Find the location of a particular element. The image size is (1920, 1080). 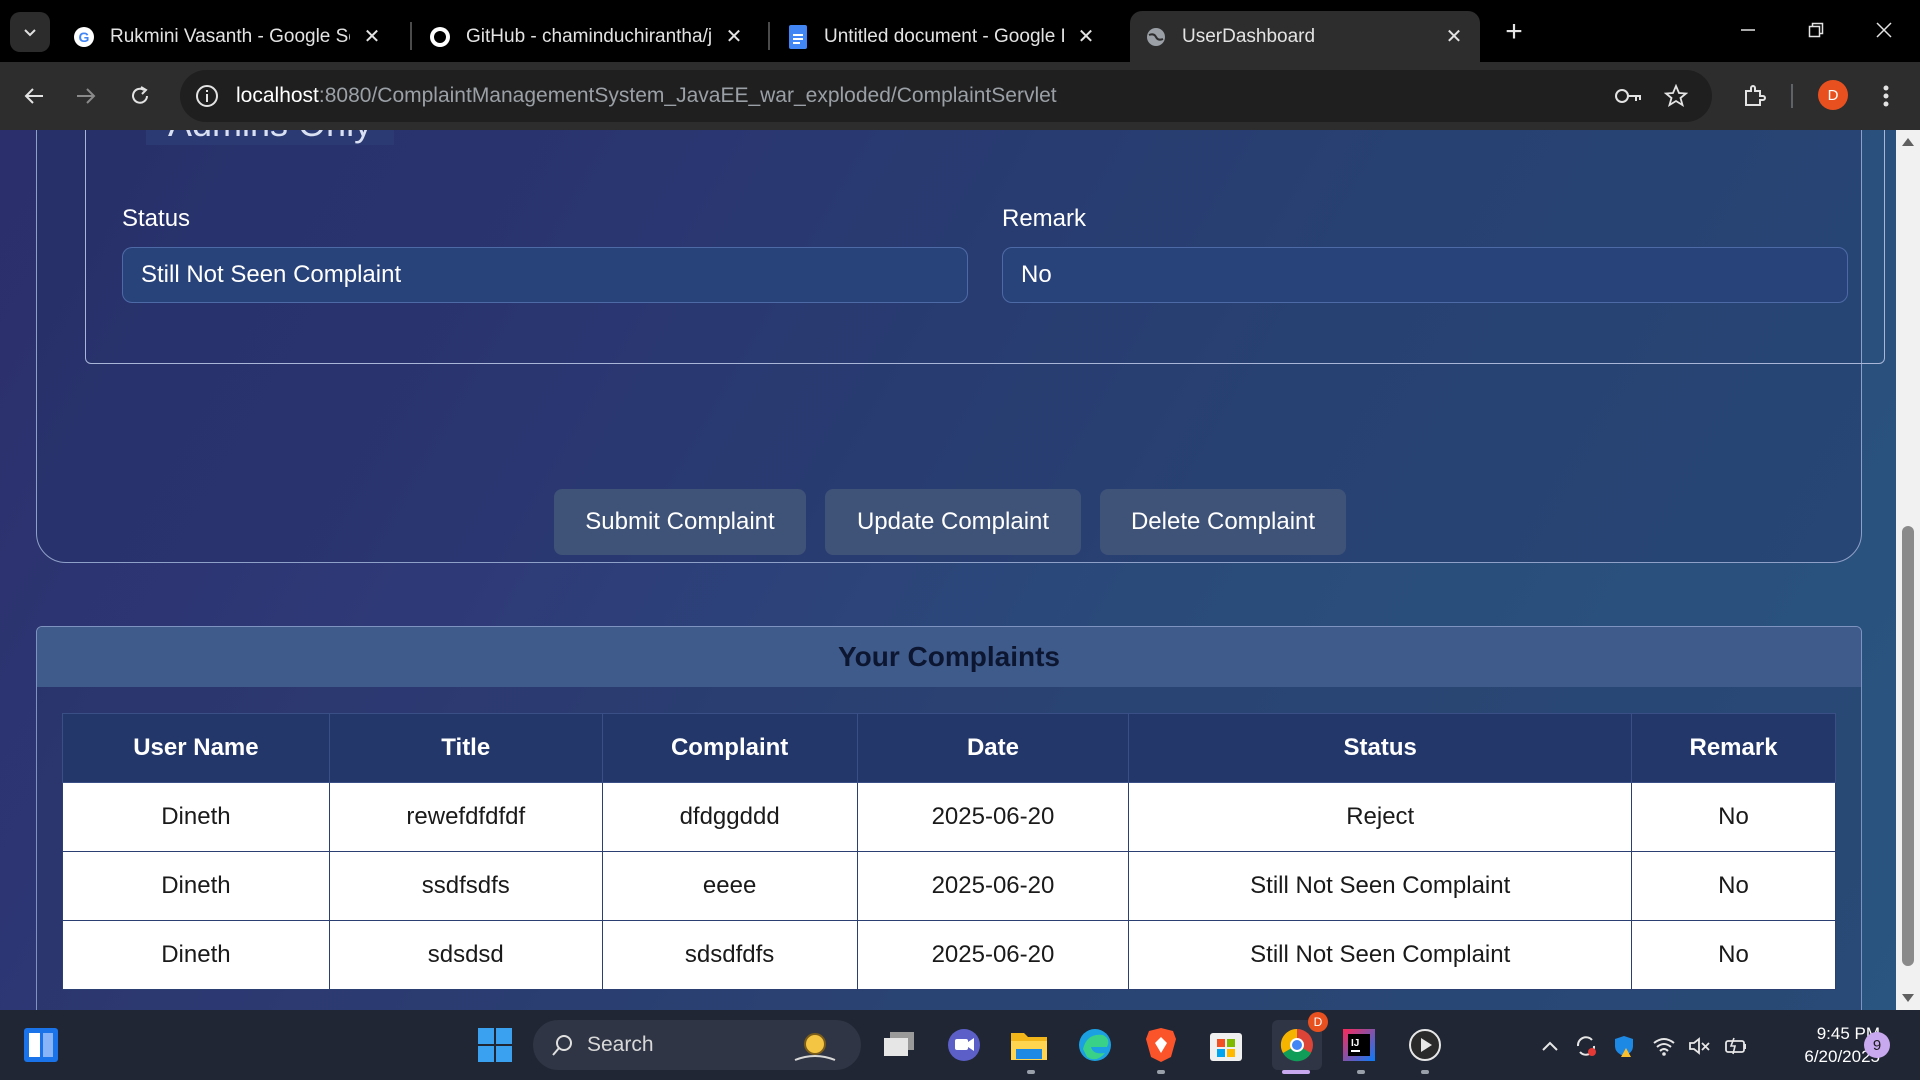

column-header-complaint: Complaint is located at coordinates (729, 748).